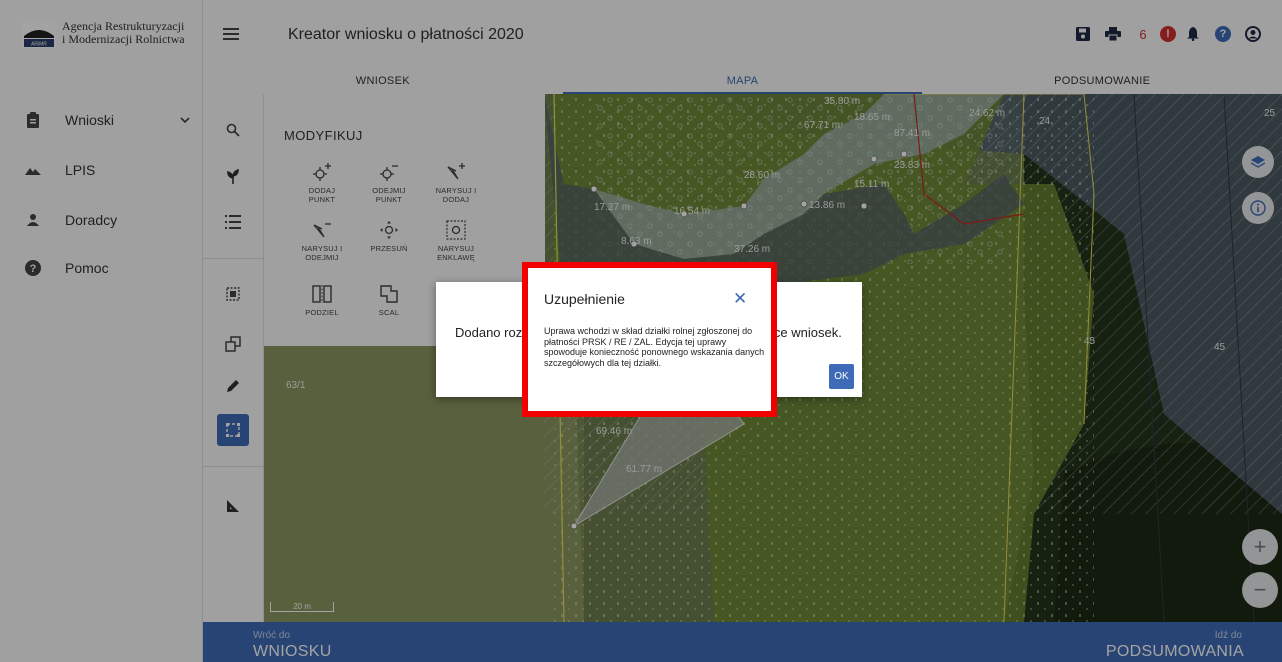 Image resolution: width=1282 pixels, height=662 pixels. I want to click on dialog-title: Uzupełnienie, so click(584, 299).